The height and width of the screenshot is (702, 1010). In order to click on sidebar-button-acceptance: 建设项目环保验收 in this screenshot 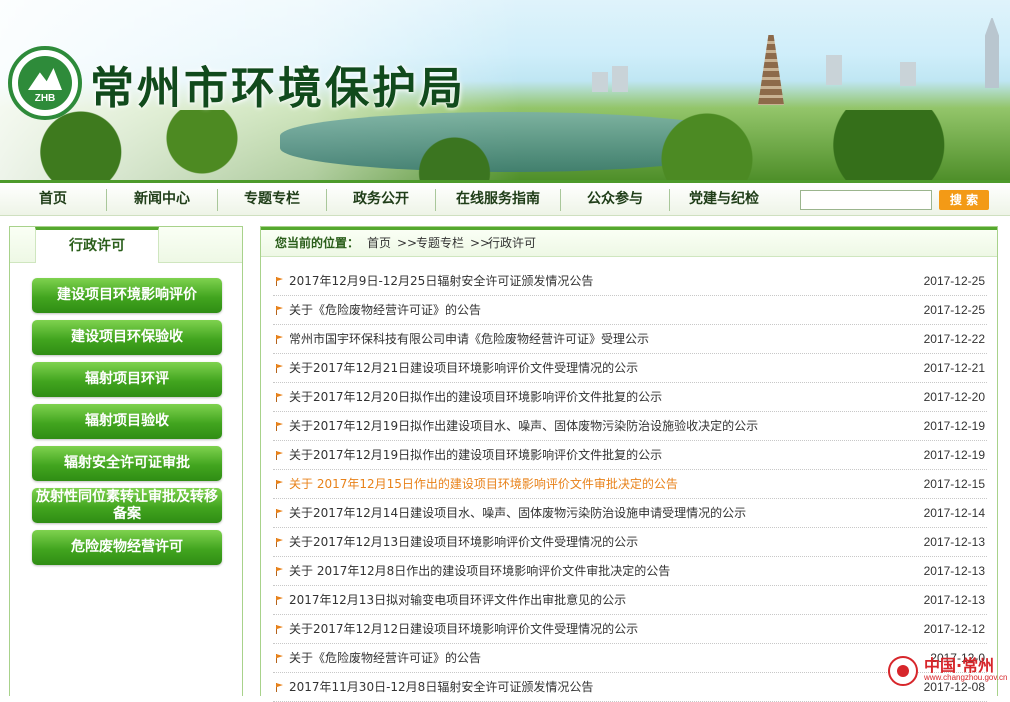, I will do `click(127, 337)`.